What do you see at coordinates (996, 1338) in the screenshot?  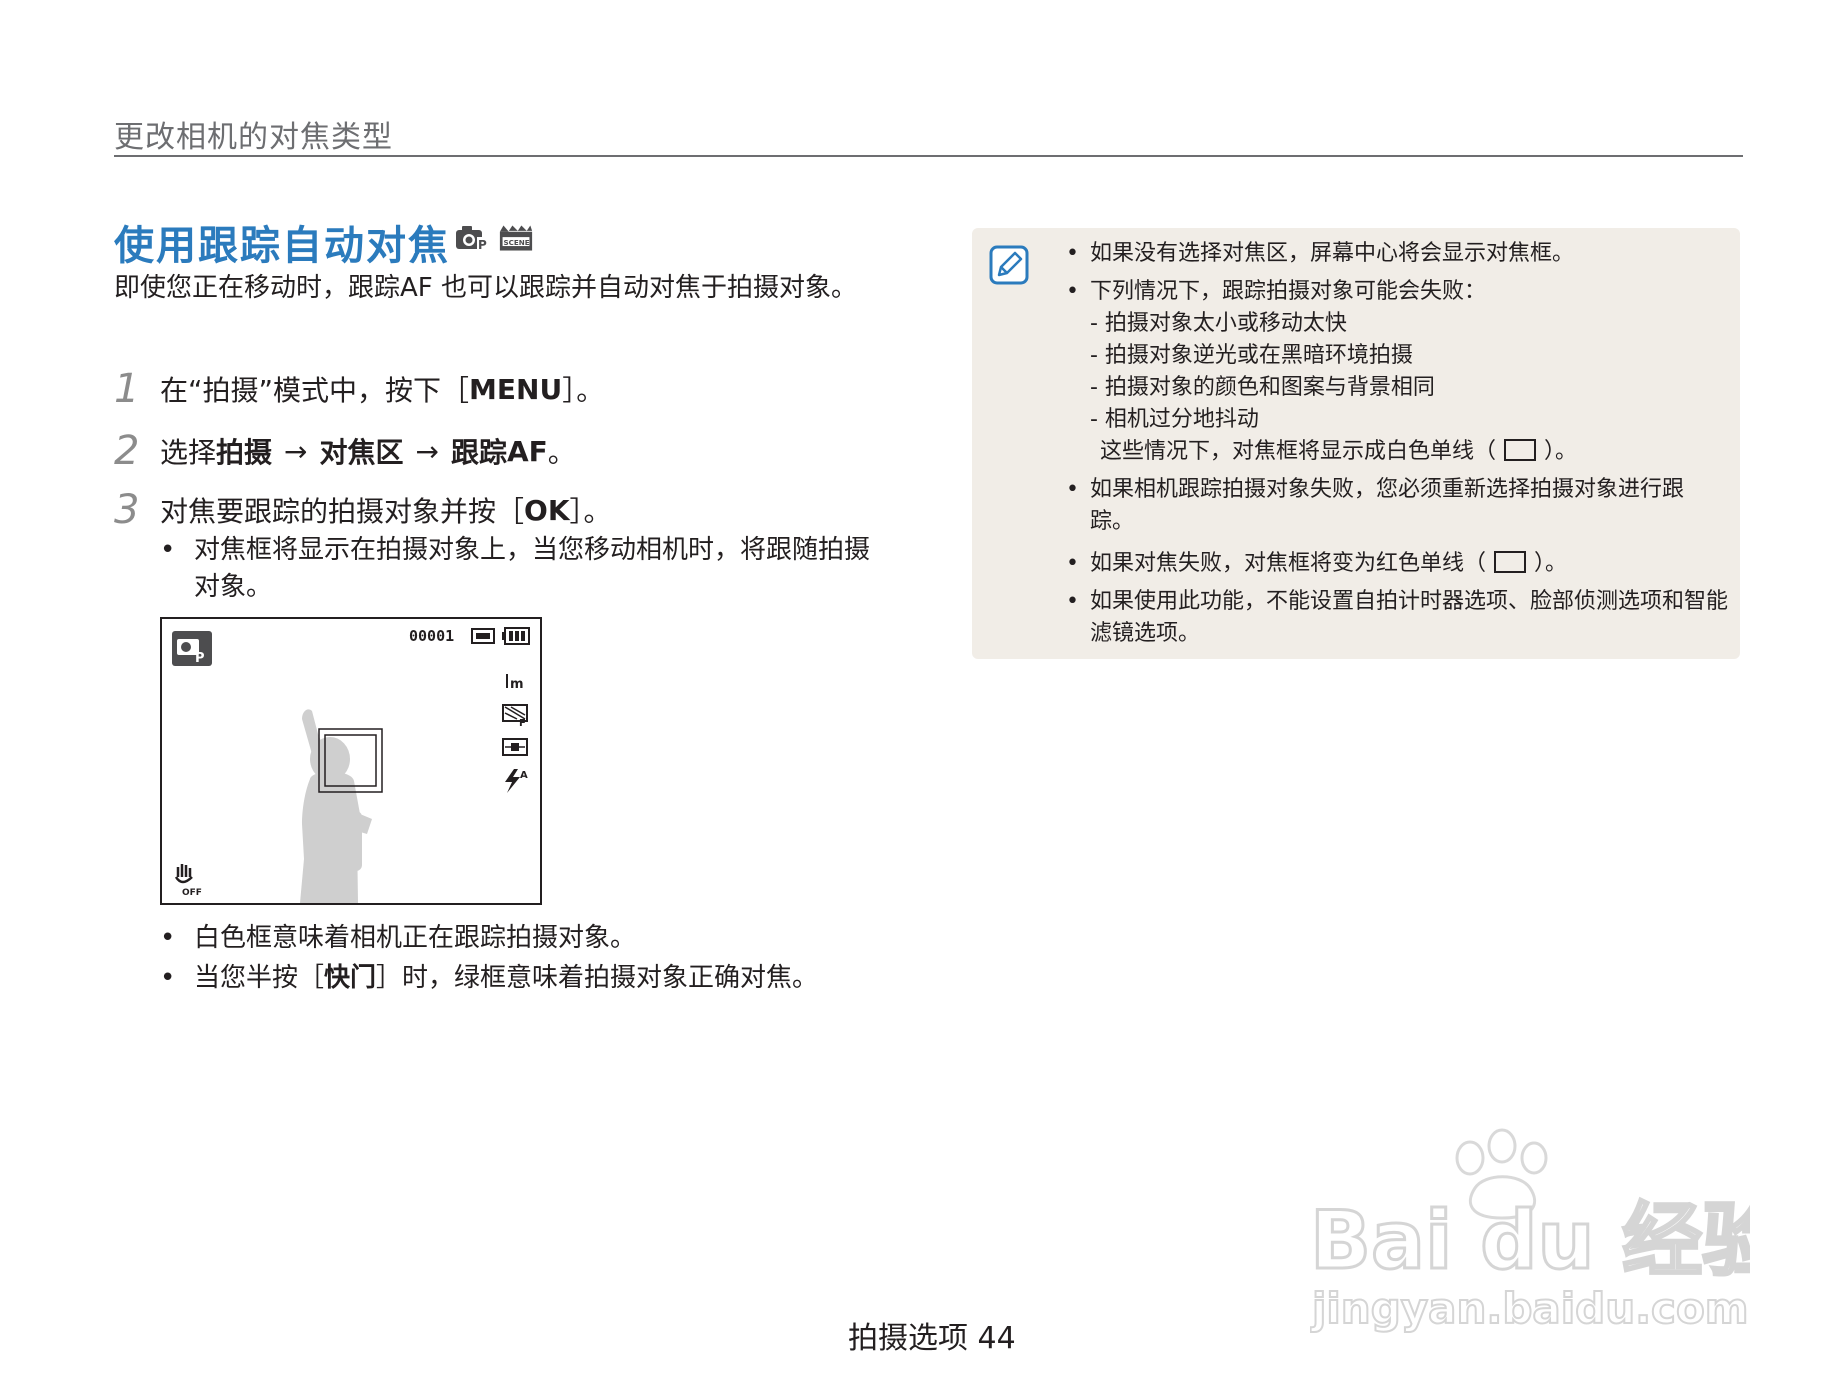 I see `page-number: 44` at bounding box center [996, 1338].